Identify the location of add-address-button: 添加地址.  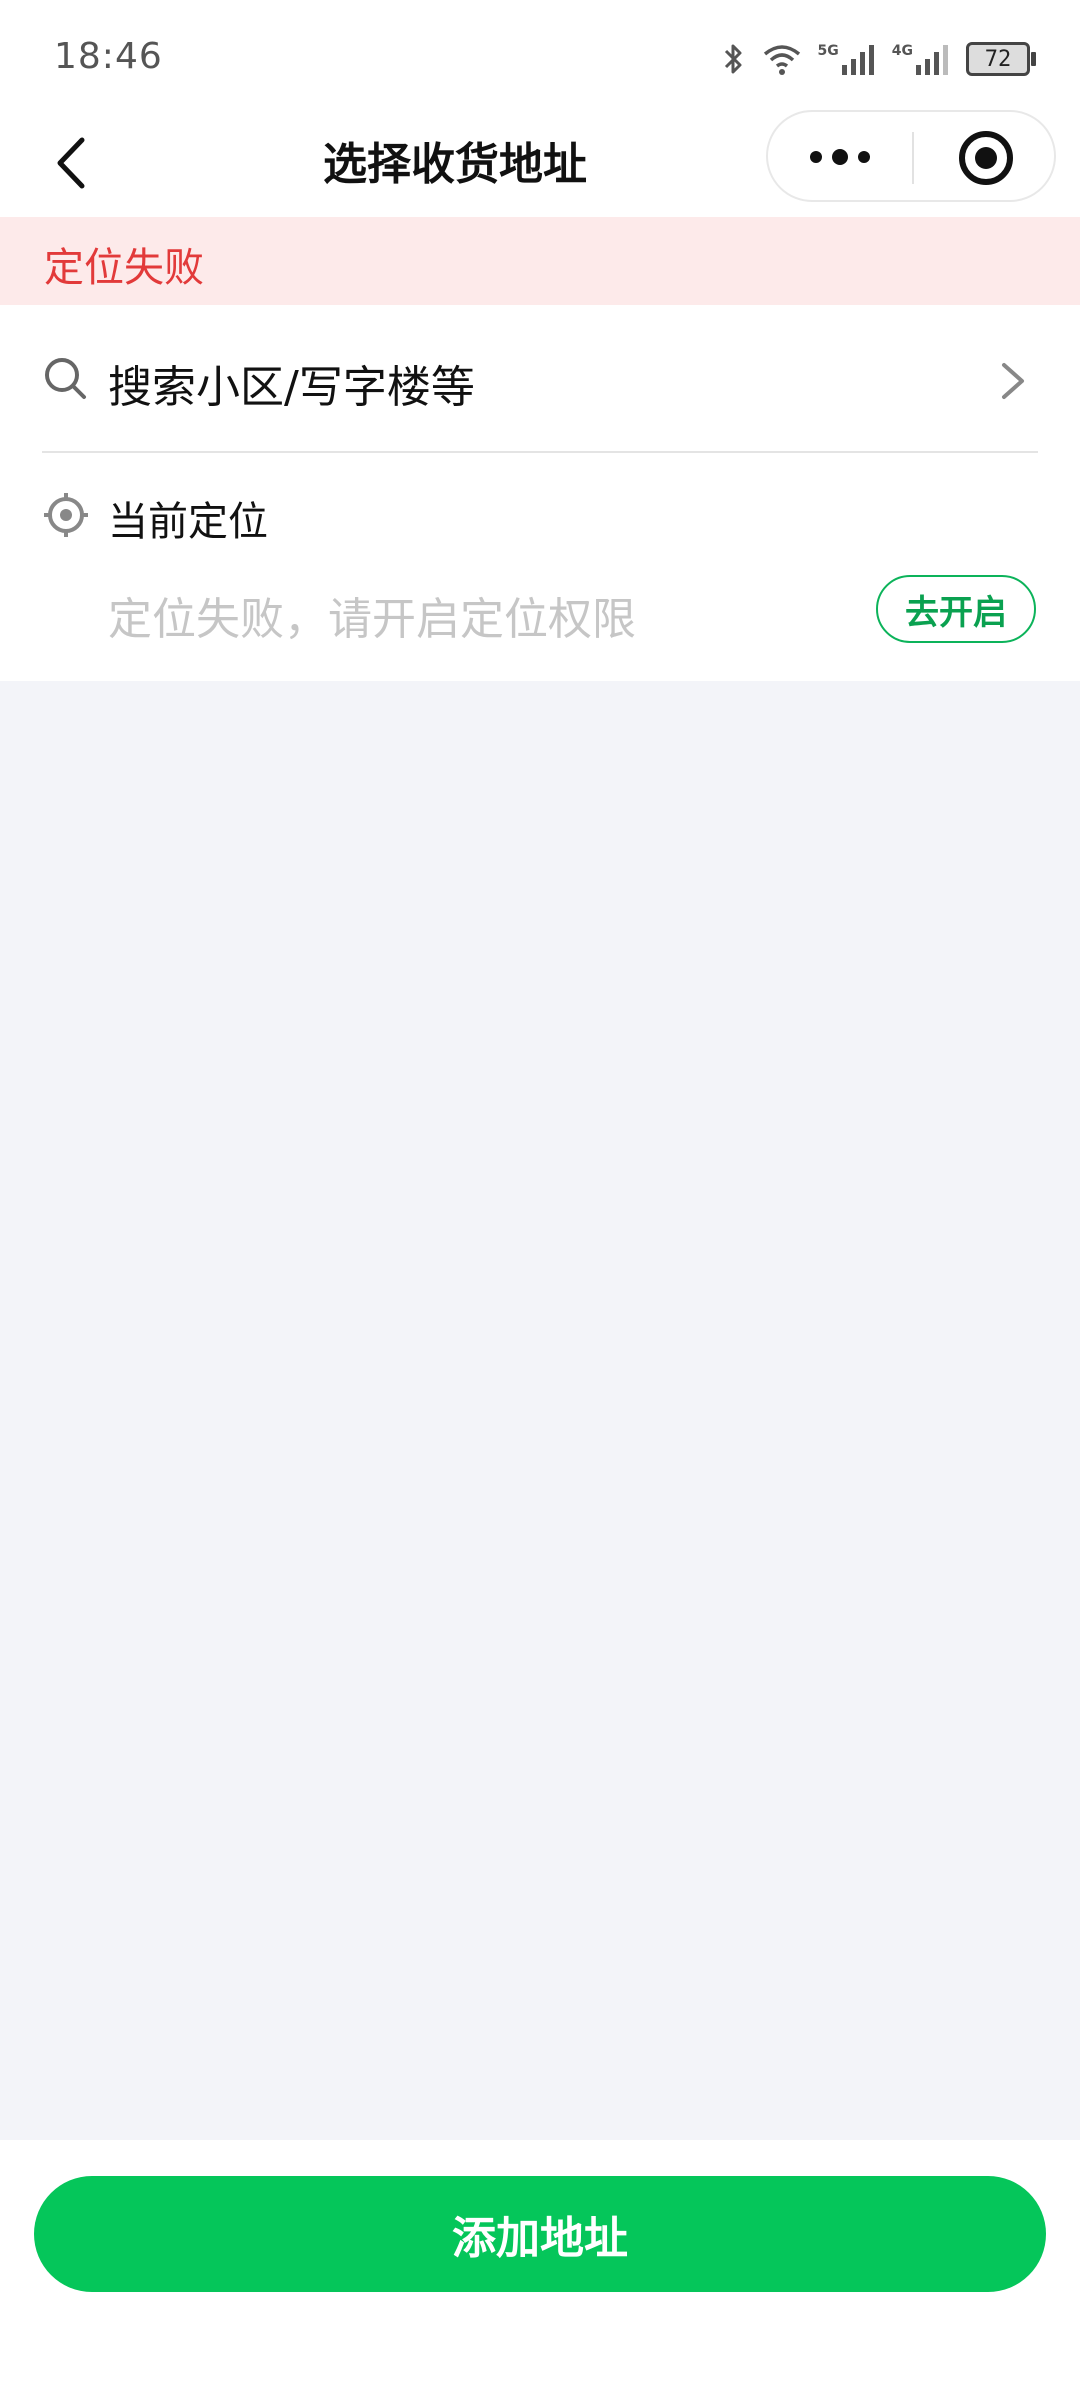
(540, 2234).